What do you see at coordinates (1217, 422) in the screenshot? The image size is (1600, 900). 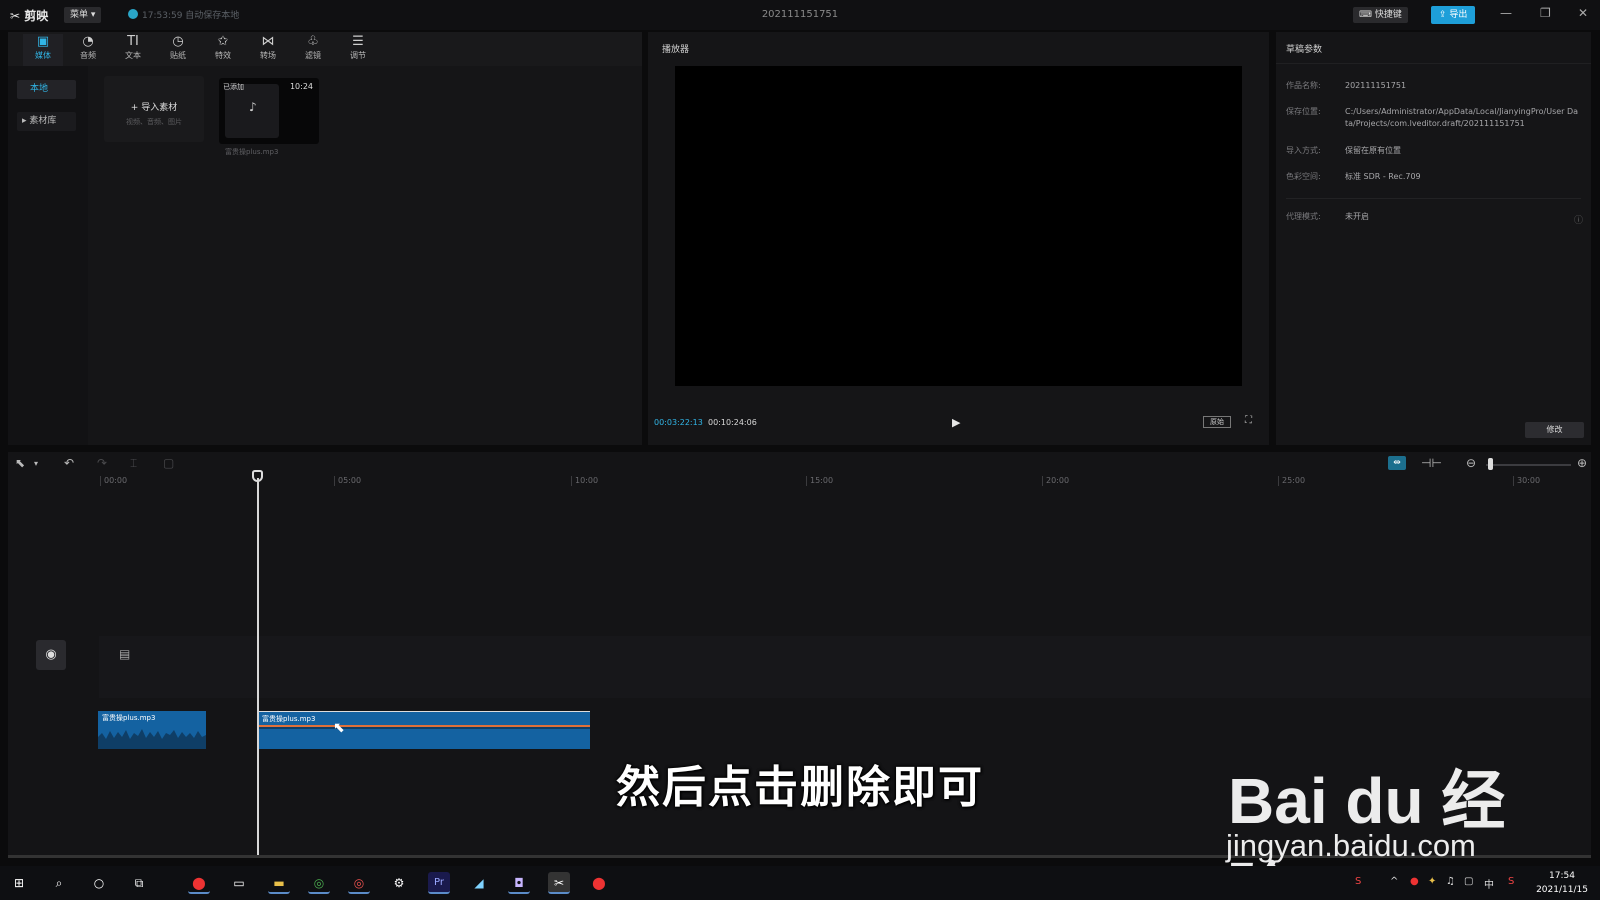 I see `aspect-ratio-button: 原始` at bounding box center [1217, 422].